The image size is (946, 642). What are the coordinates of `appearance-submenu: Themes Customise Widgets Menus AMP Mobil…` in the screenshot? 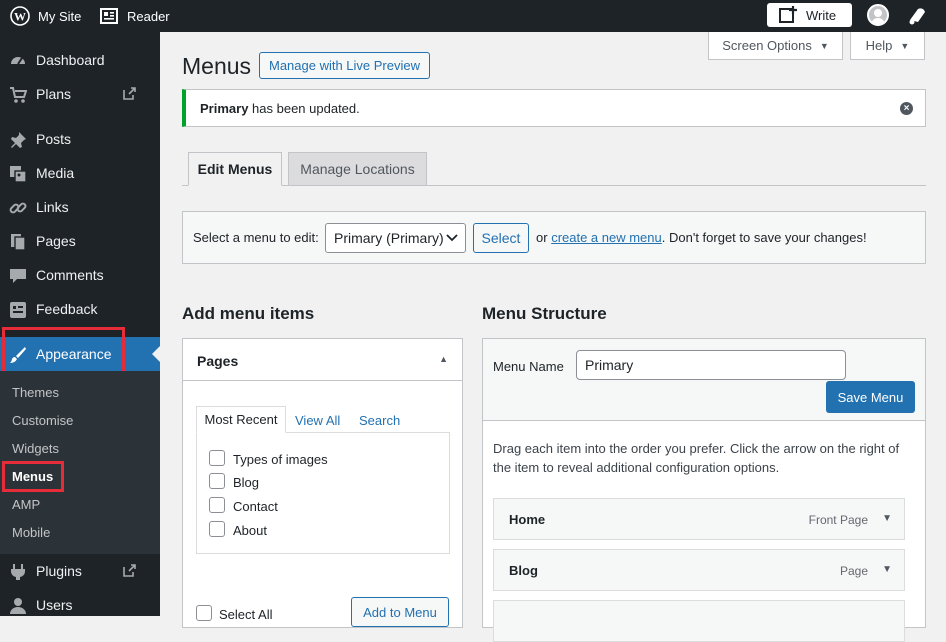 It's located at (80, 462).